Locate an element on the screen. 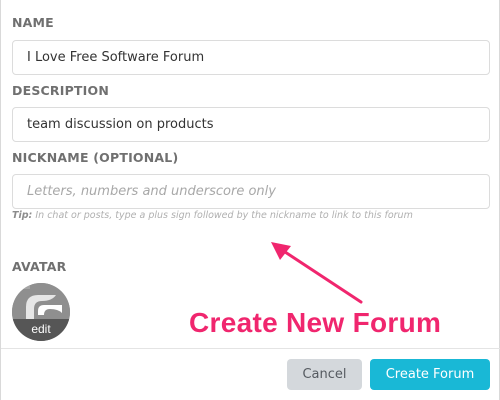 The image size is (500, 400). description-label: DESCRIPTION is located at coordinates (60, 90).